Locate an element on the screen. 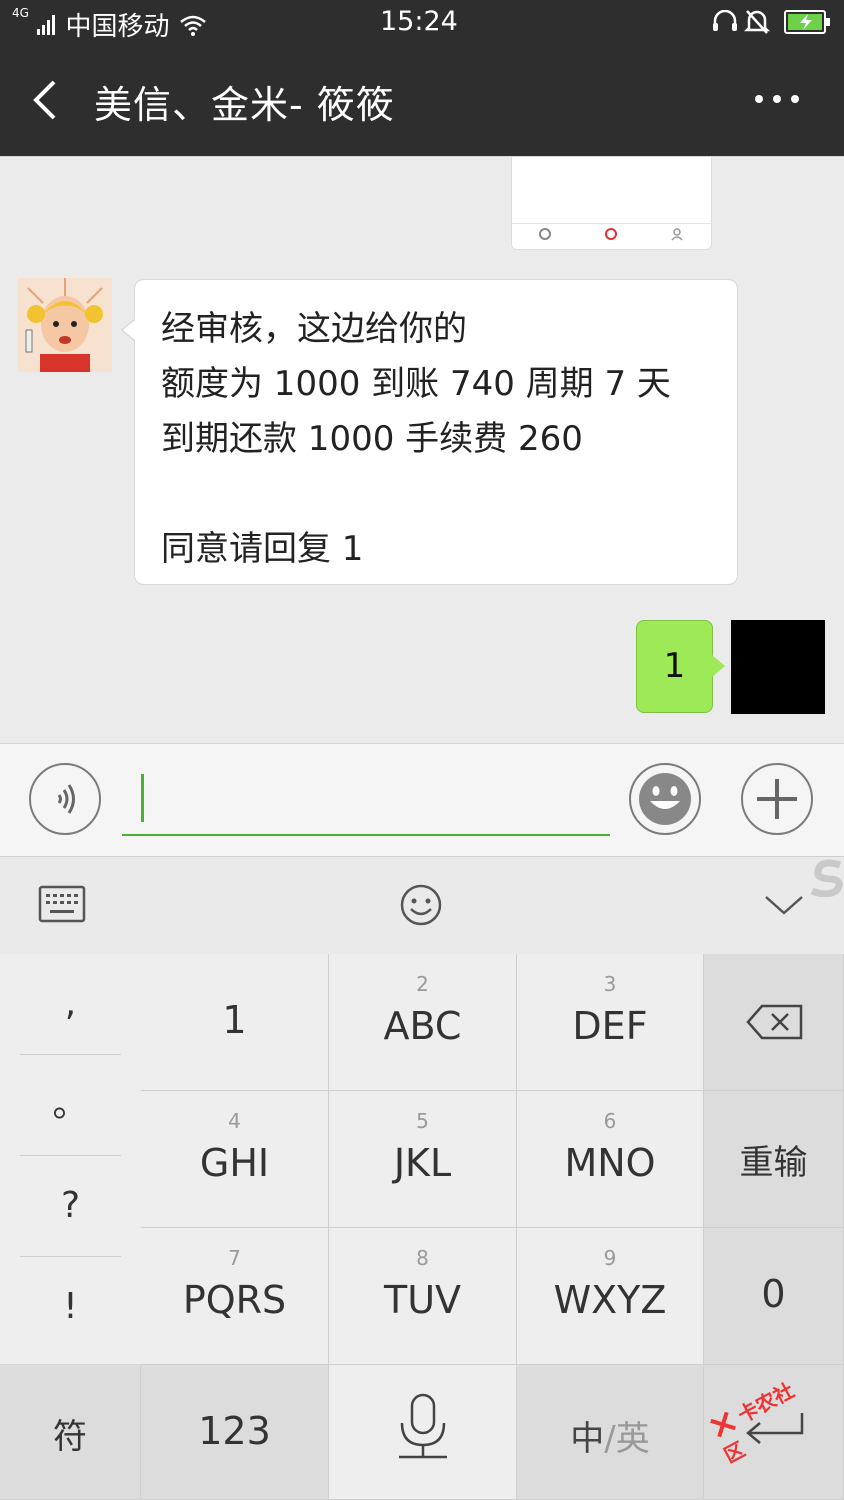 This screenshot has height=1500, width=844. key-label: DEF is located at coordinates (610, 1026).